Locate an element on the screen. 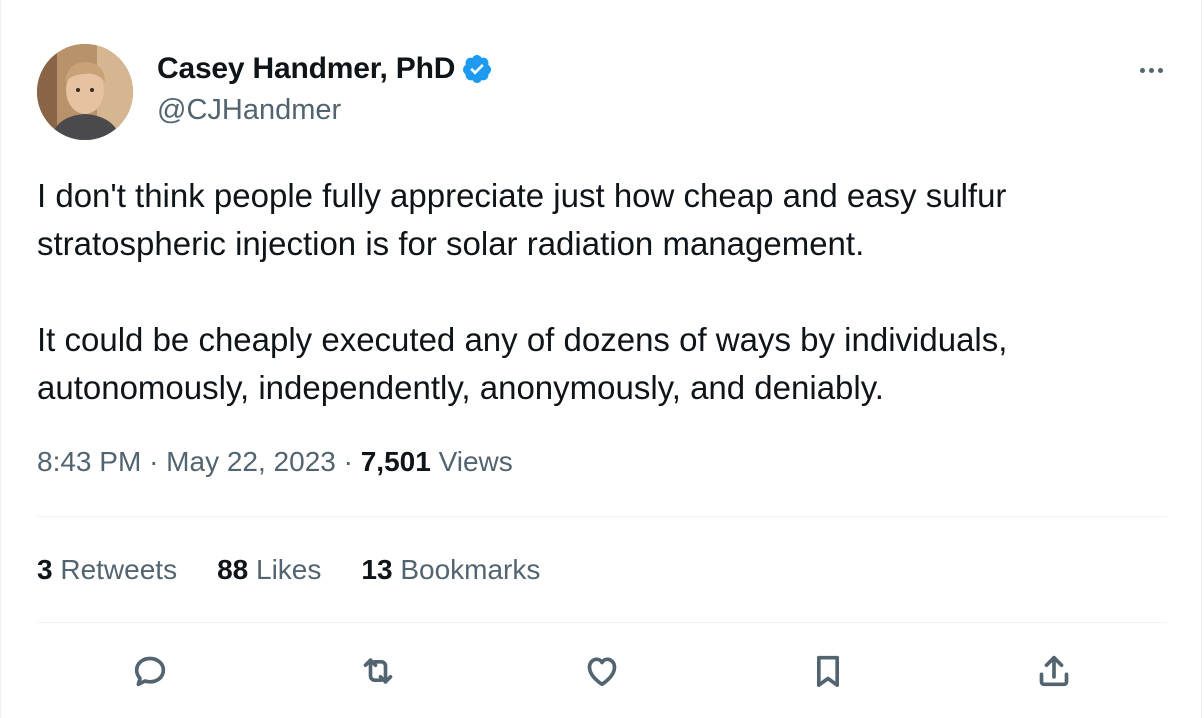 The width and height of the screenshot is (1204, 718). engagement-stats: 3 Retweets 88 Likes 13 Bookmarks is located at coordinates (308, 570).